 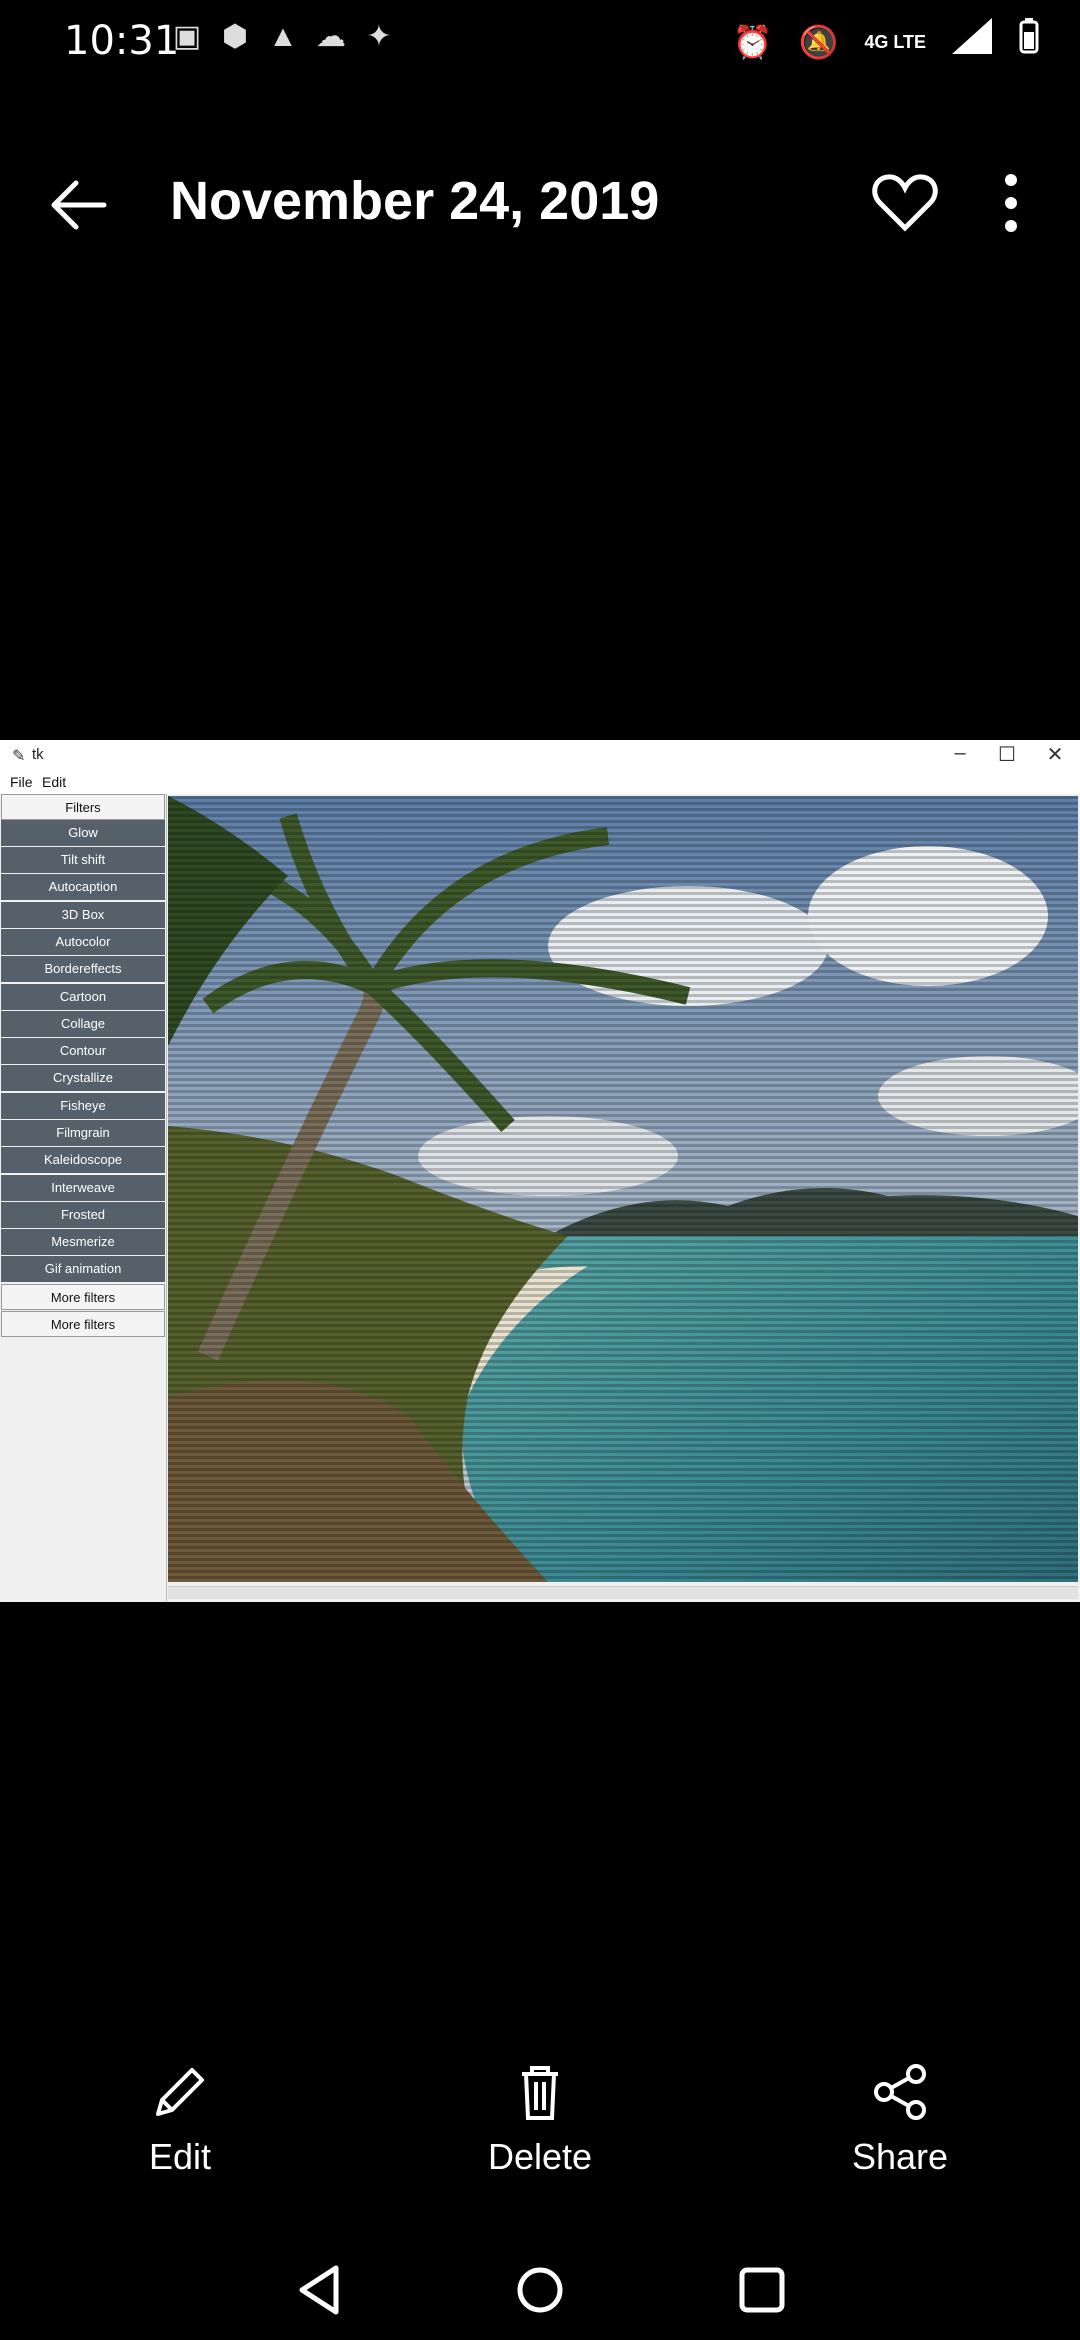 I want to click on recents-square-icon, so click(x=762, y=2290).